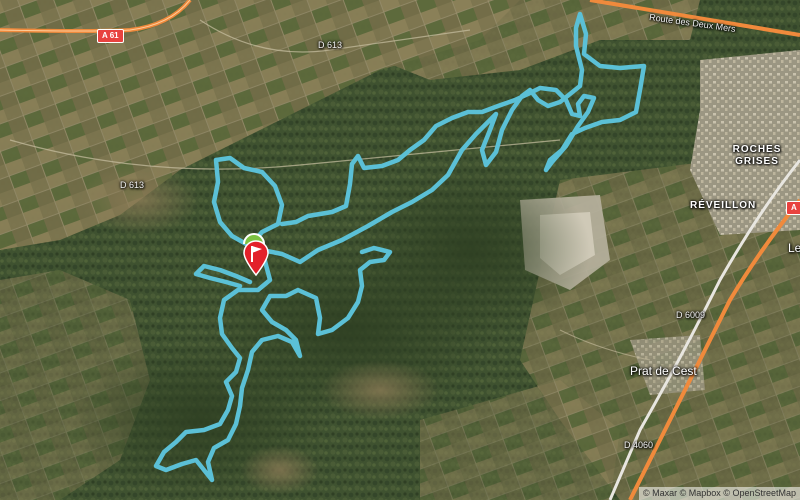  I want to click on motorway-shield-right: A, so click(793, 208).